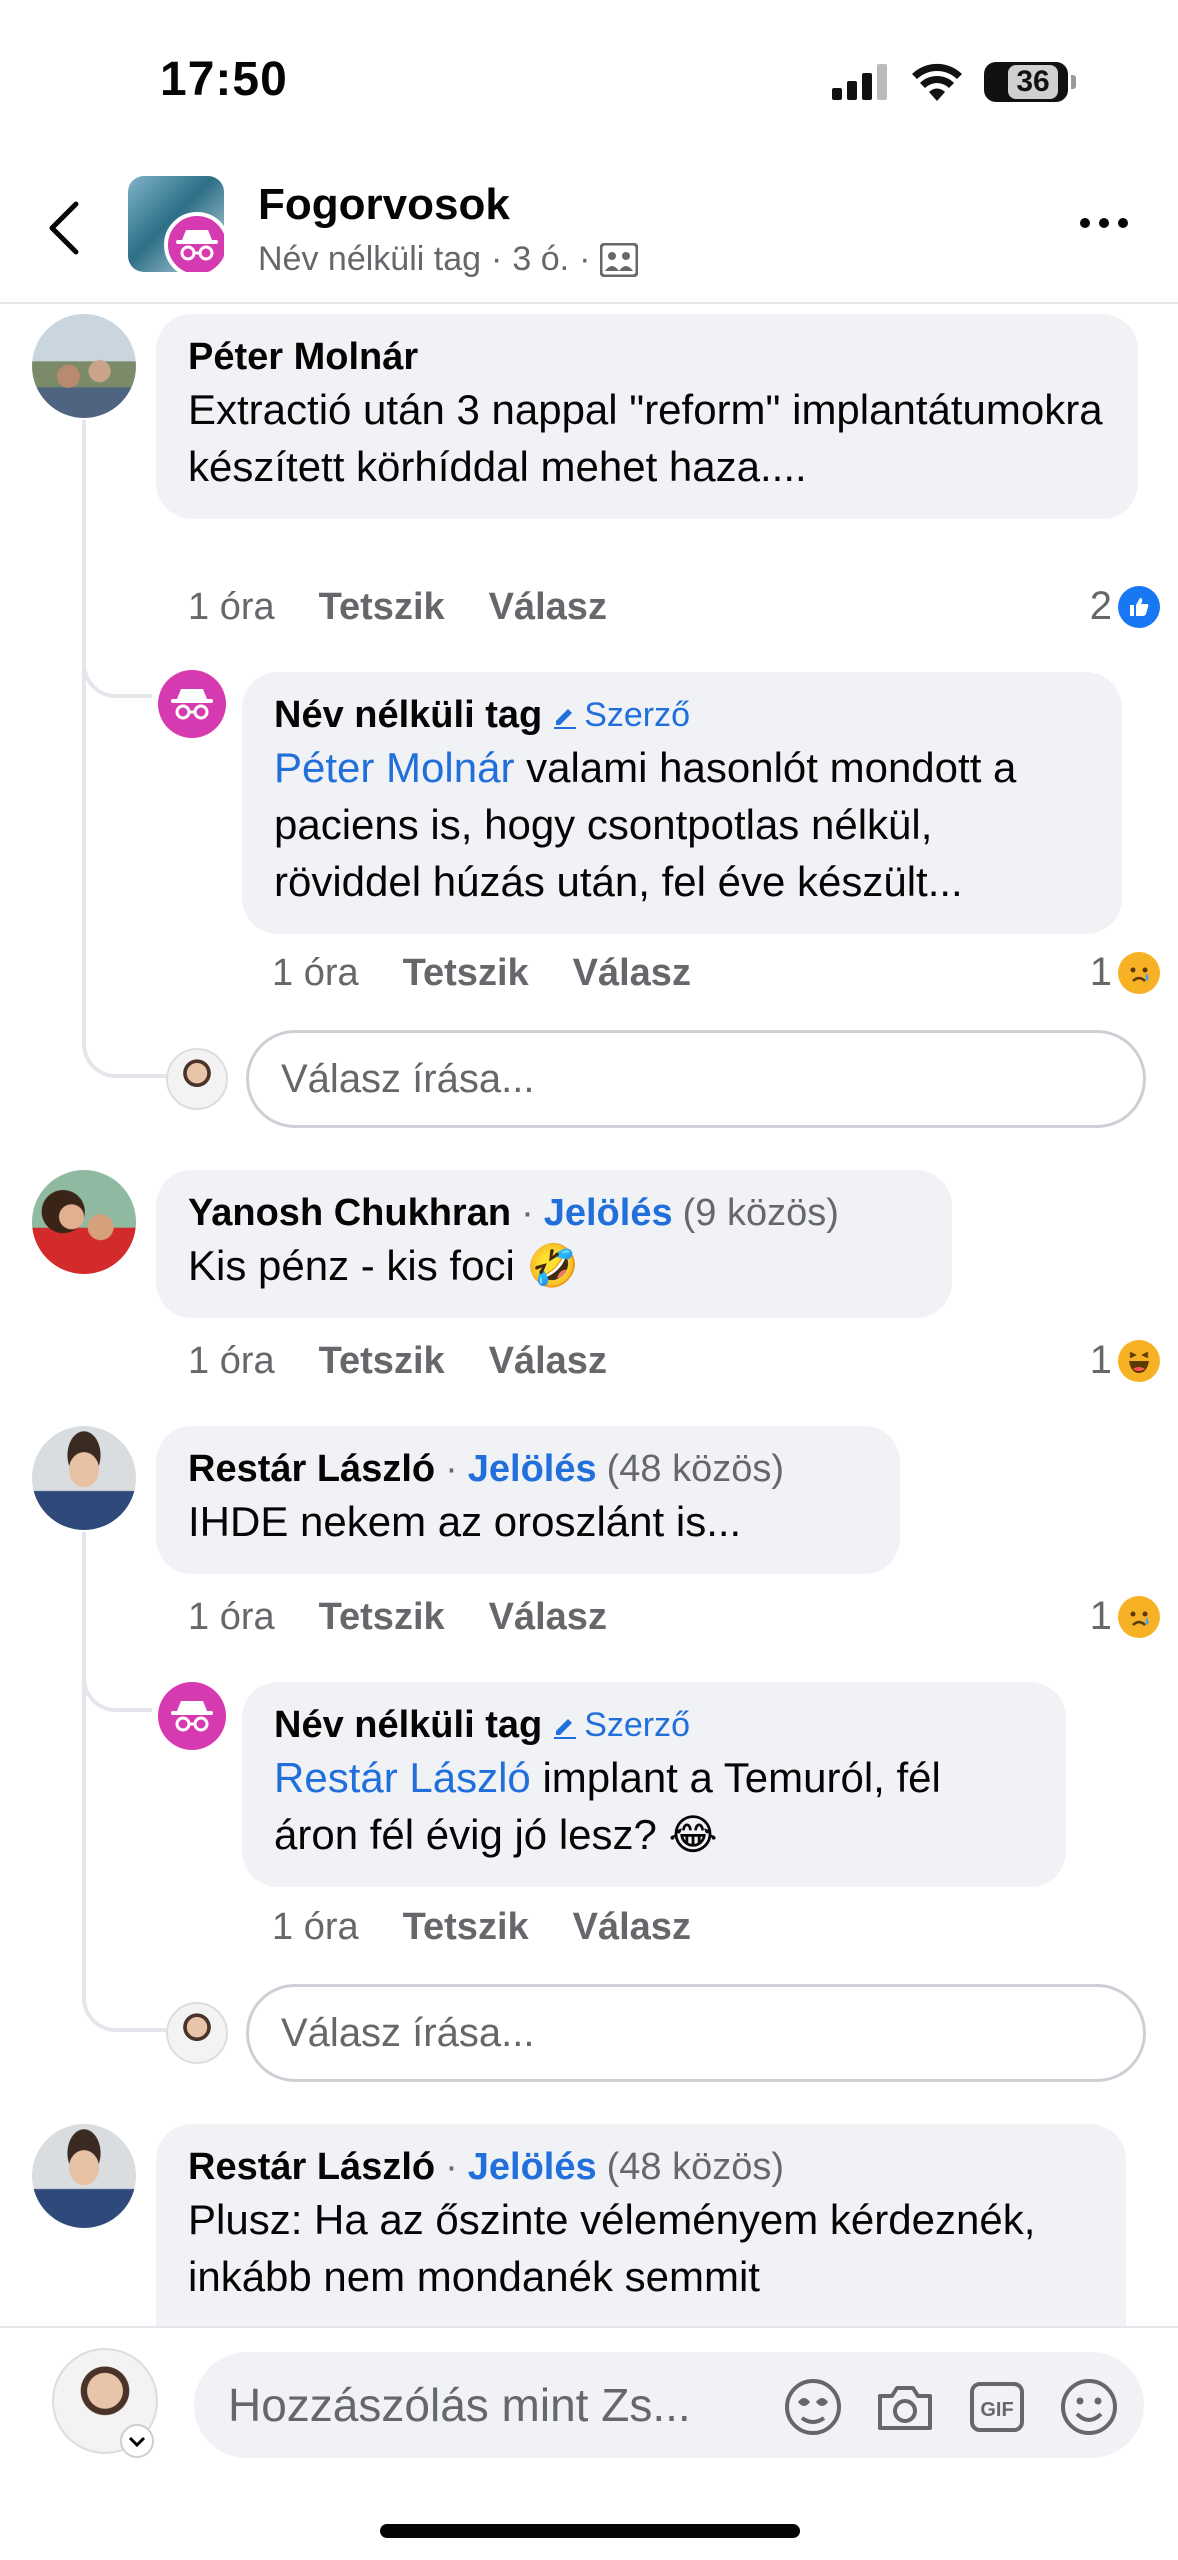 The image size is (1178, 2560). What do you see at coordinates (369, 259) in the screenshot?
I see `post-author: Név nélküli tag` at bounding box center [369, 259].